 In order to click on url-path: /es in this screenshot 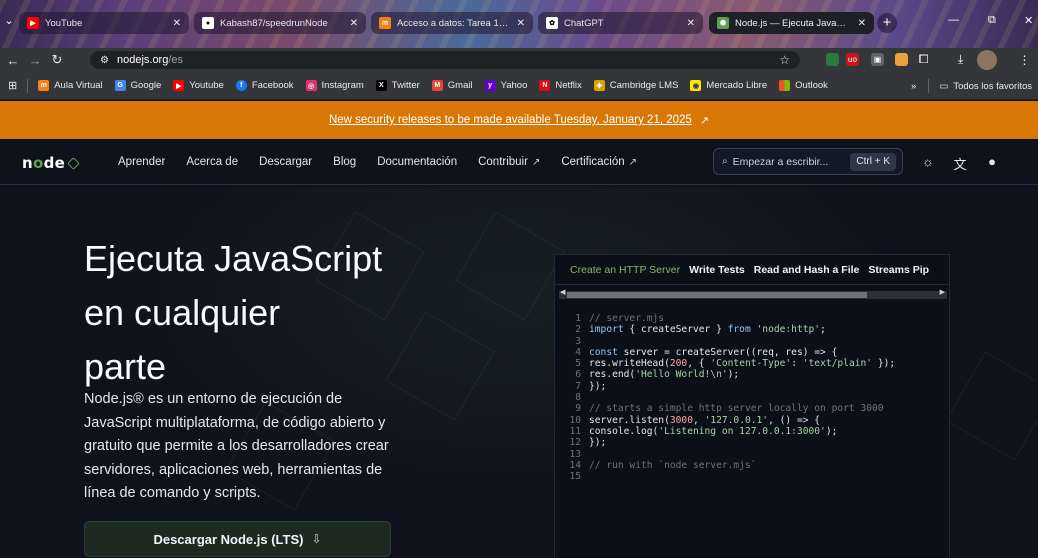, I will do `click(176, 60)`.